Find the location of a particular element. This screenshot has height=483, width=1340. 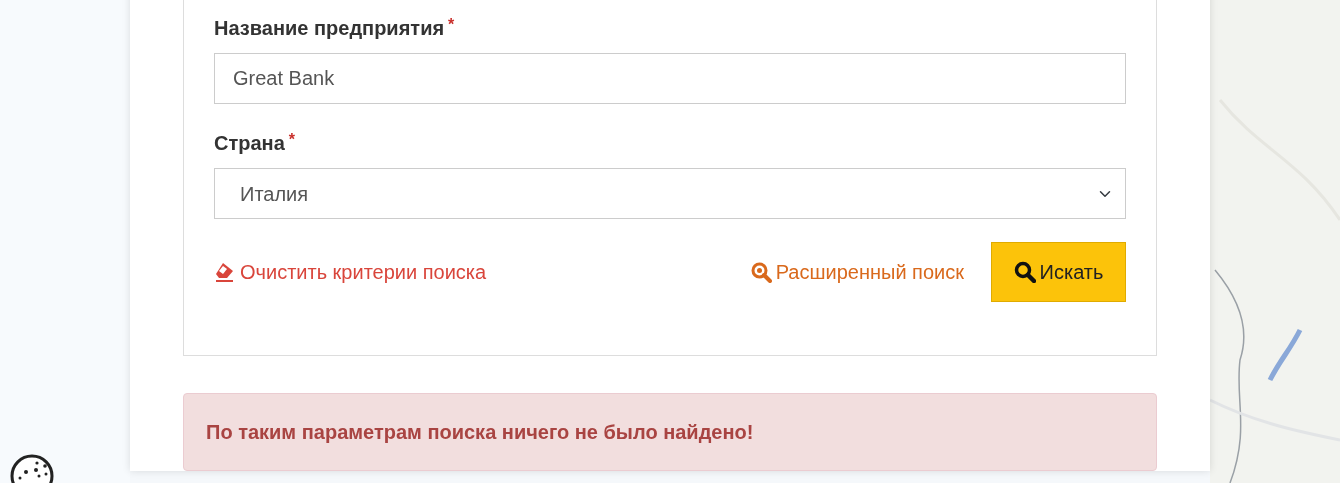

field-label: Страна is located at coordinates (249, 143).